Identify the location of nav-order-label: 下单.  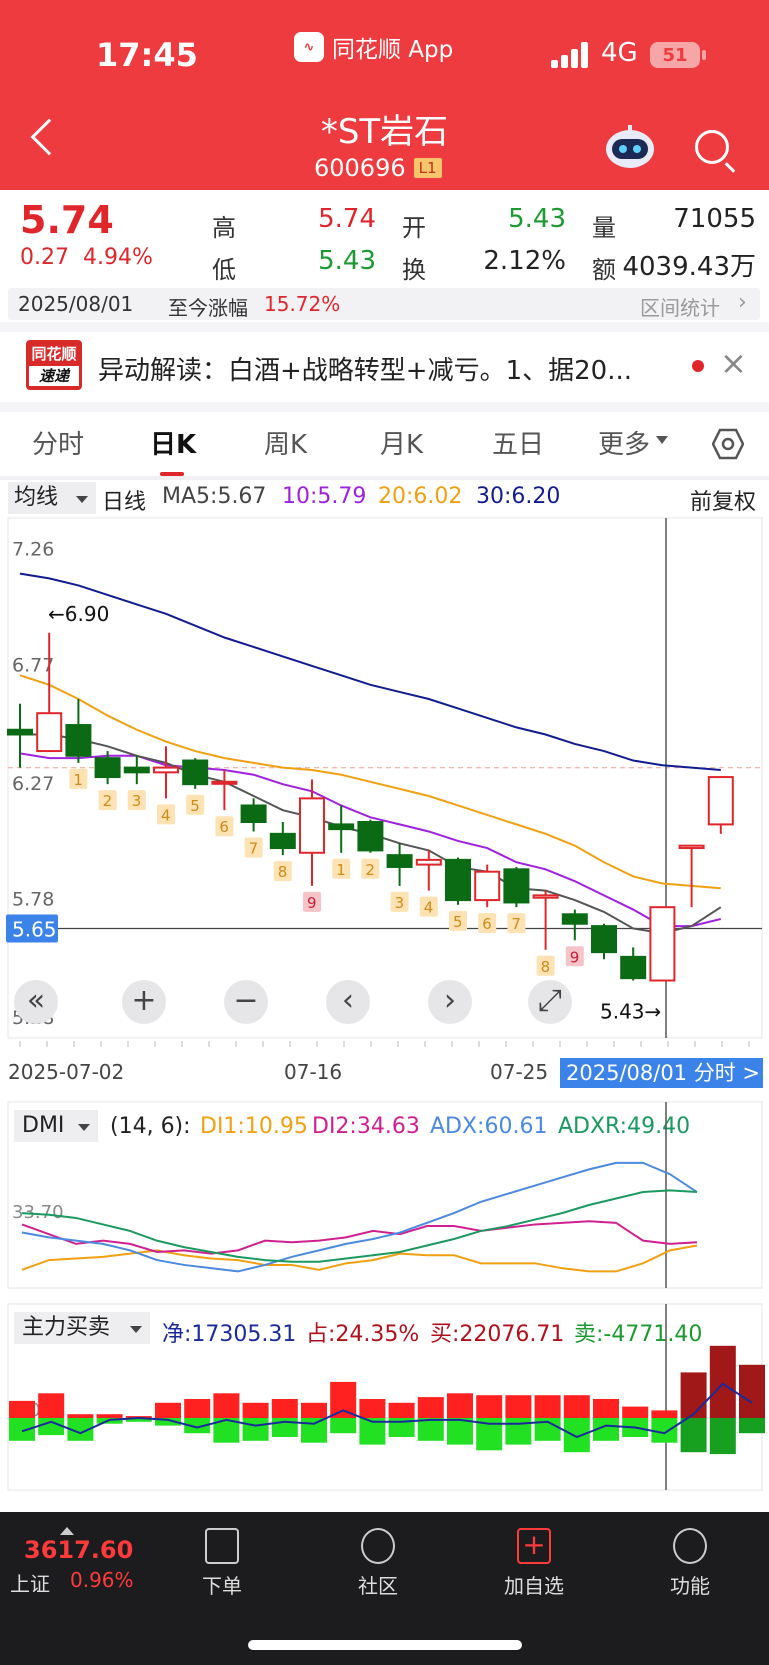
(222, 1586).